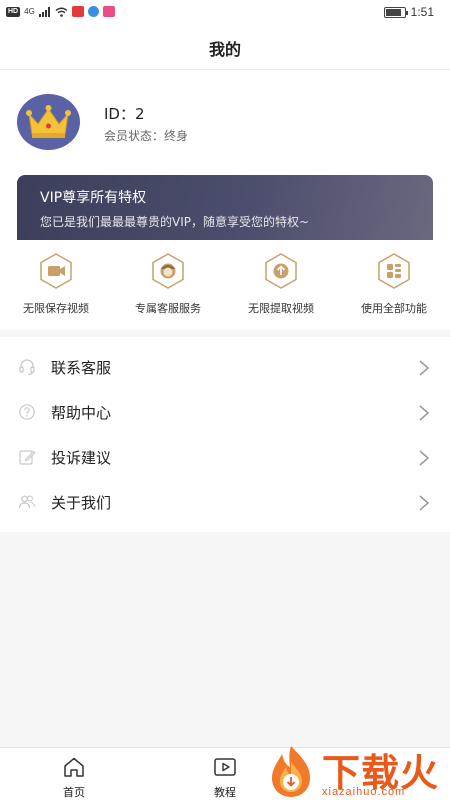 This screenshot has height=800, width=450. Describe the element at coordinates (29, 11) in the screenshot. I see `network-type: 4G` at that location.